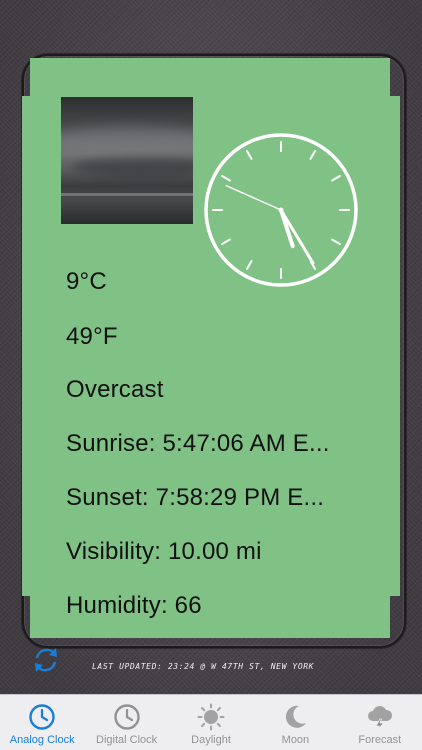 Image resolution: width=422 pixels, height=750 pixels. I want to click on moon-icon, so click(296, 716).